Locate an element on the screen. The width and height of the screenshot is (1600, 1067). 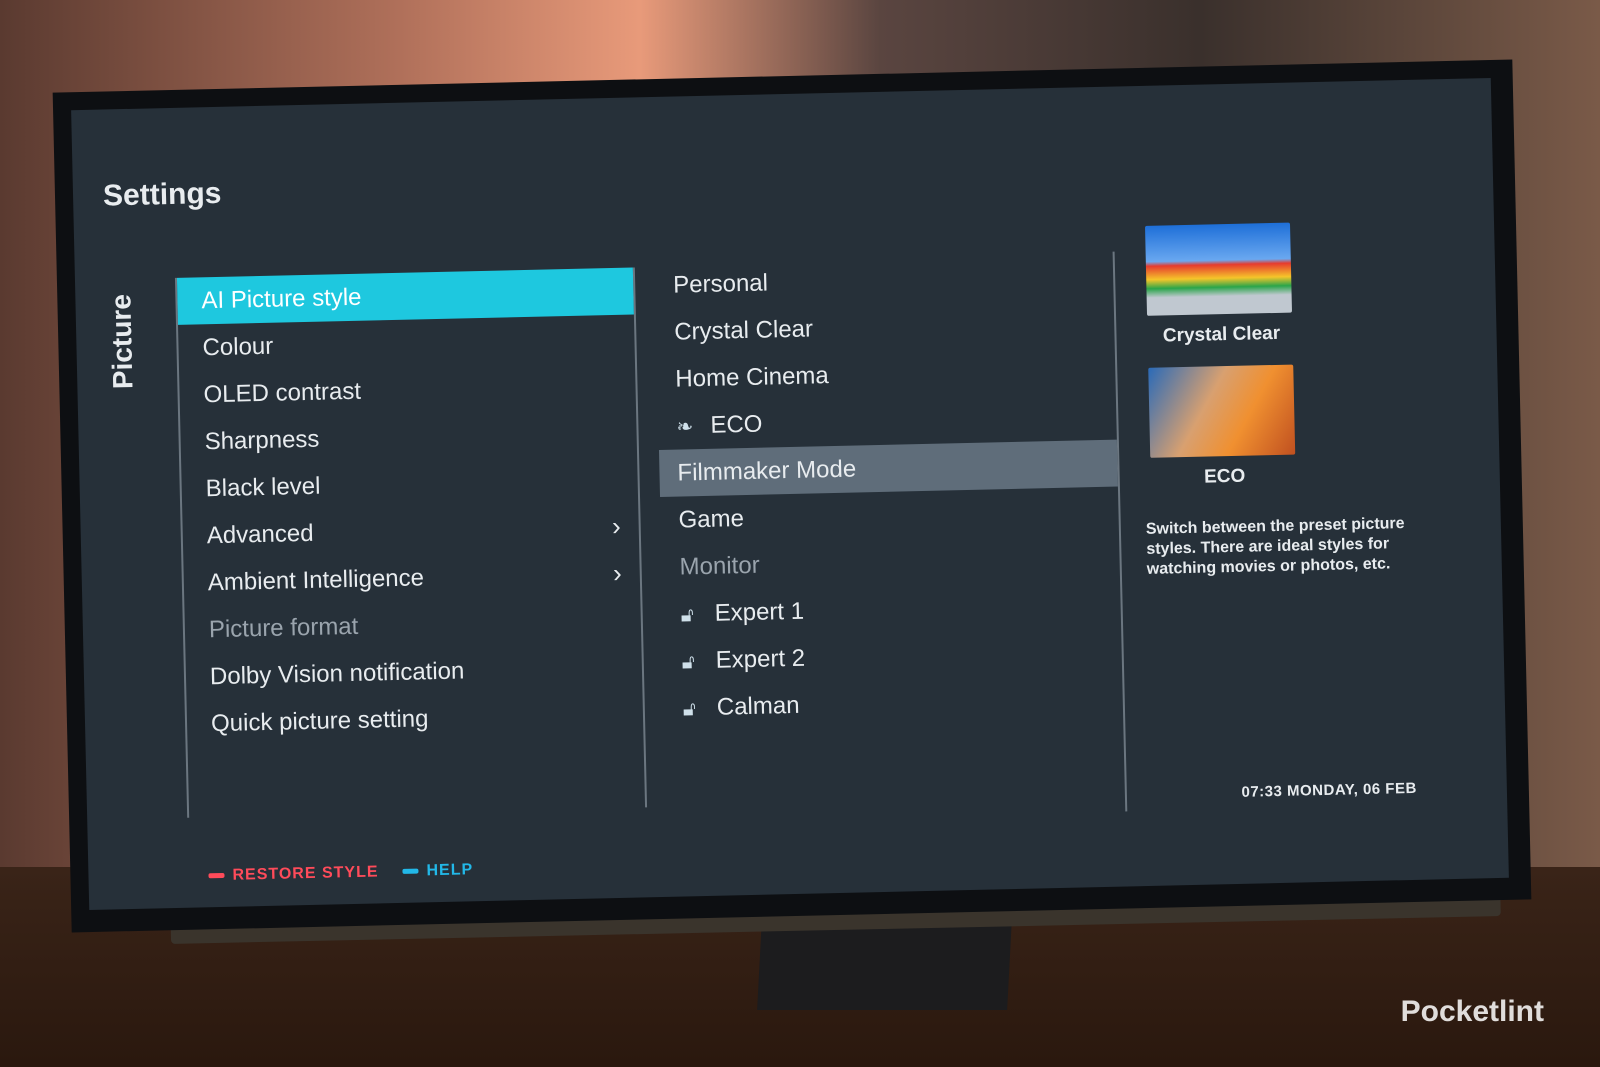
menu-item-label: Dolby Vision notification is located at coordinates (337, 674).